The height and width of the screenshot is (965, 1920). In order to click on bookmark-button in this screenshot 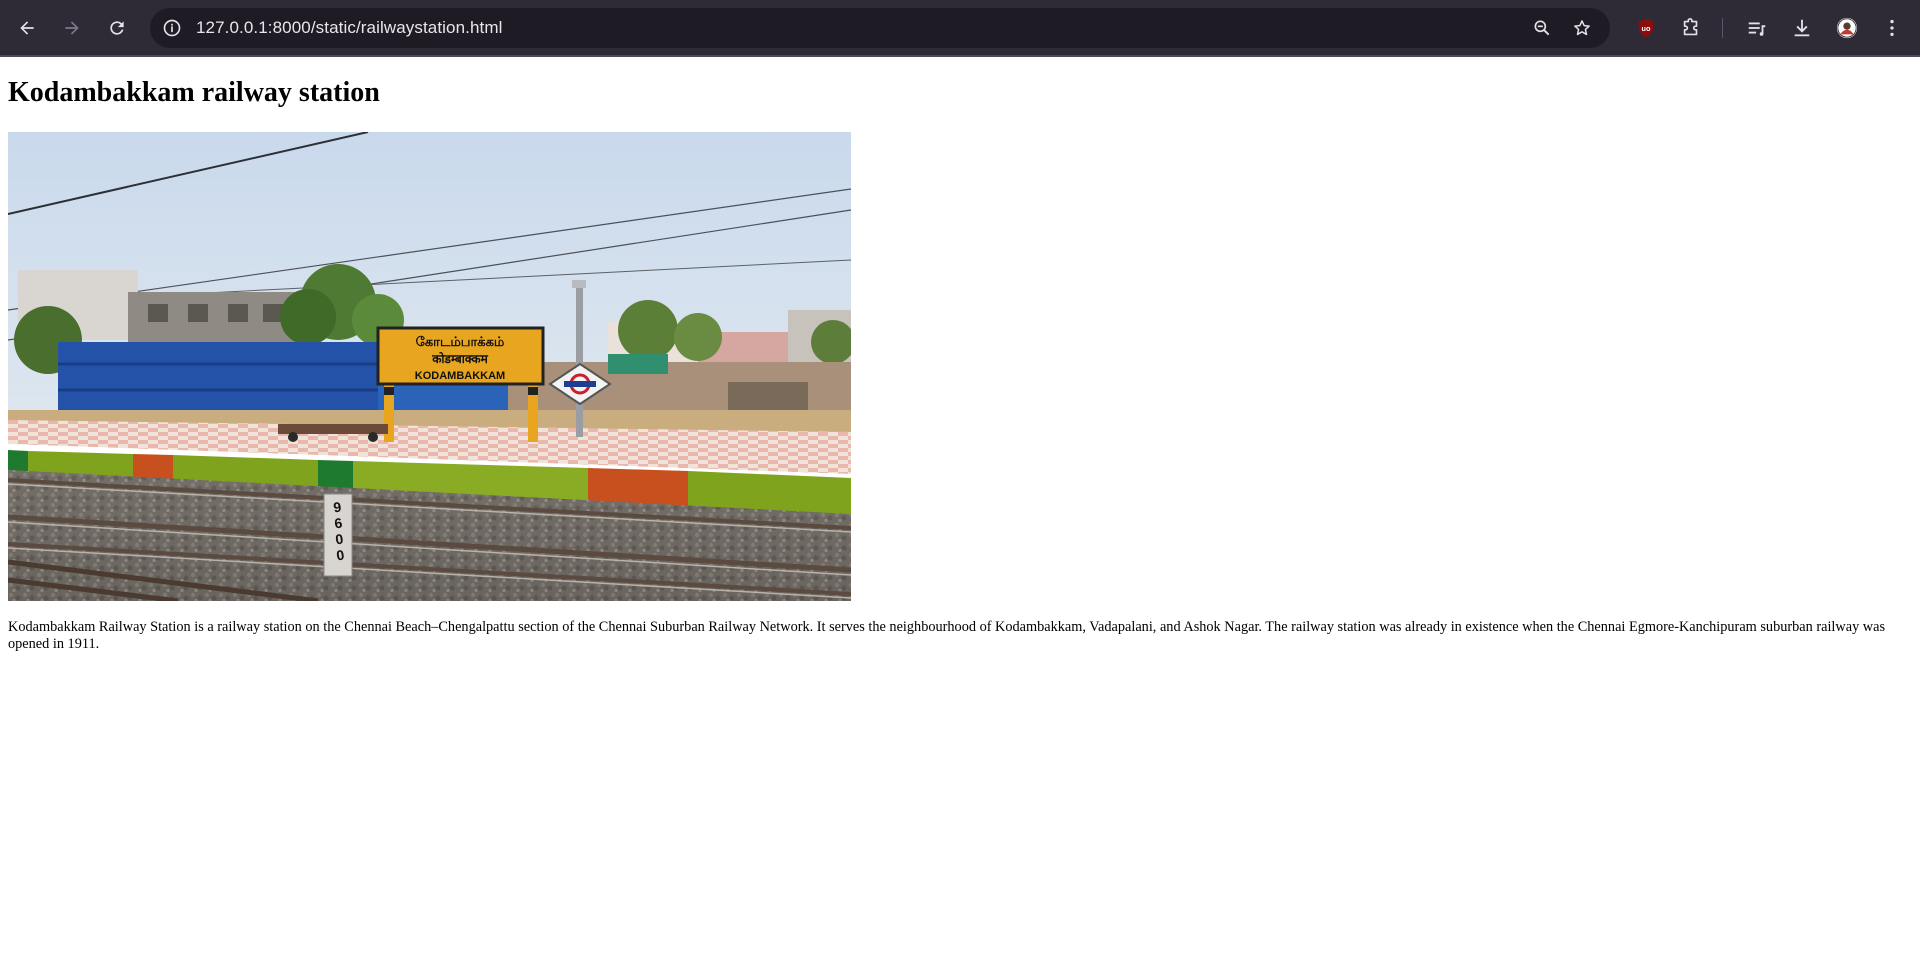, I will do `click(1582, 28)`.